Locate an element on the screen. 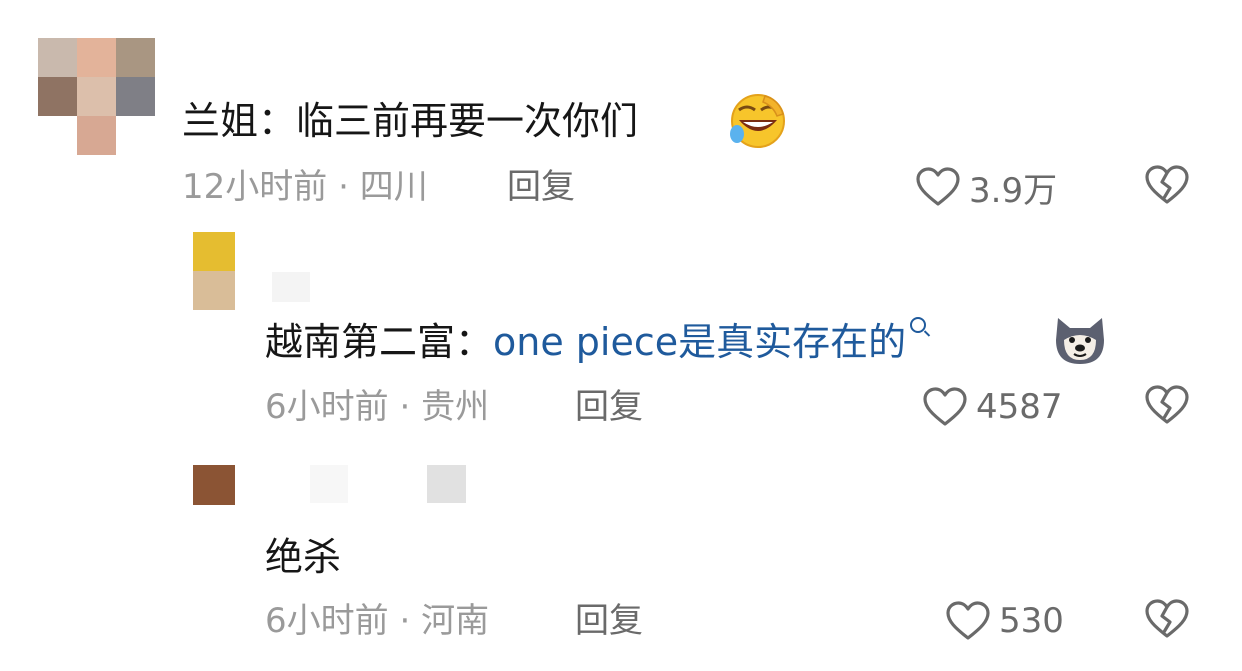 Image resolution: width=1242 pixels, height=671 pixels. comment-location: 贵州 is located at coordinates (455, 407).